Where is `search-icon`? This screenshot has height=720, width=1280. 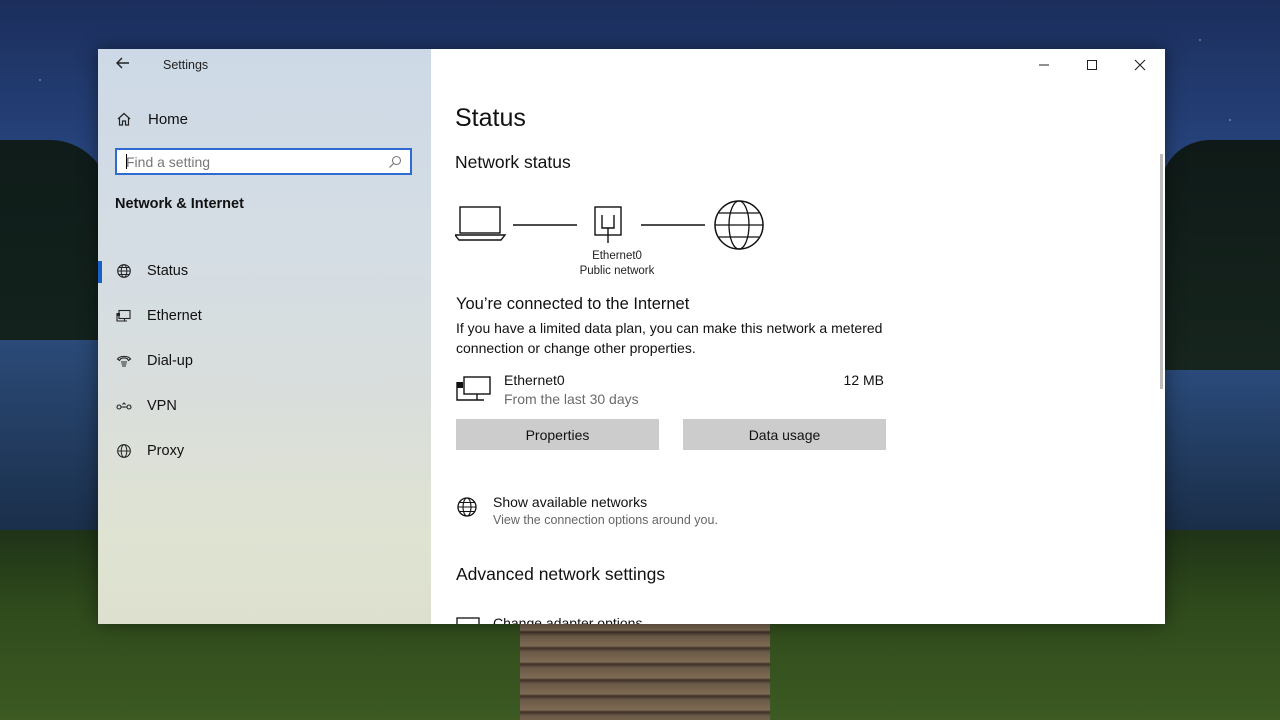
search-icon is located at coordinates (395, 162).